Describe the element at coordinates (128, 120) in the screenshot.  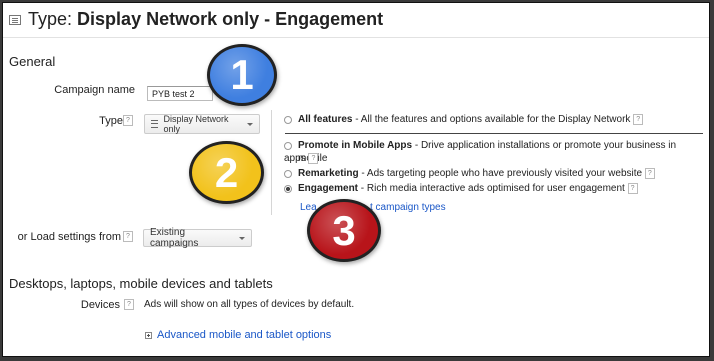
I see `type-help-icon: ?` at that location.